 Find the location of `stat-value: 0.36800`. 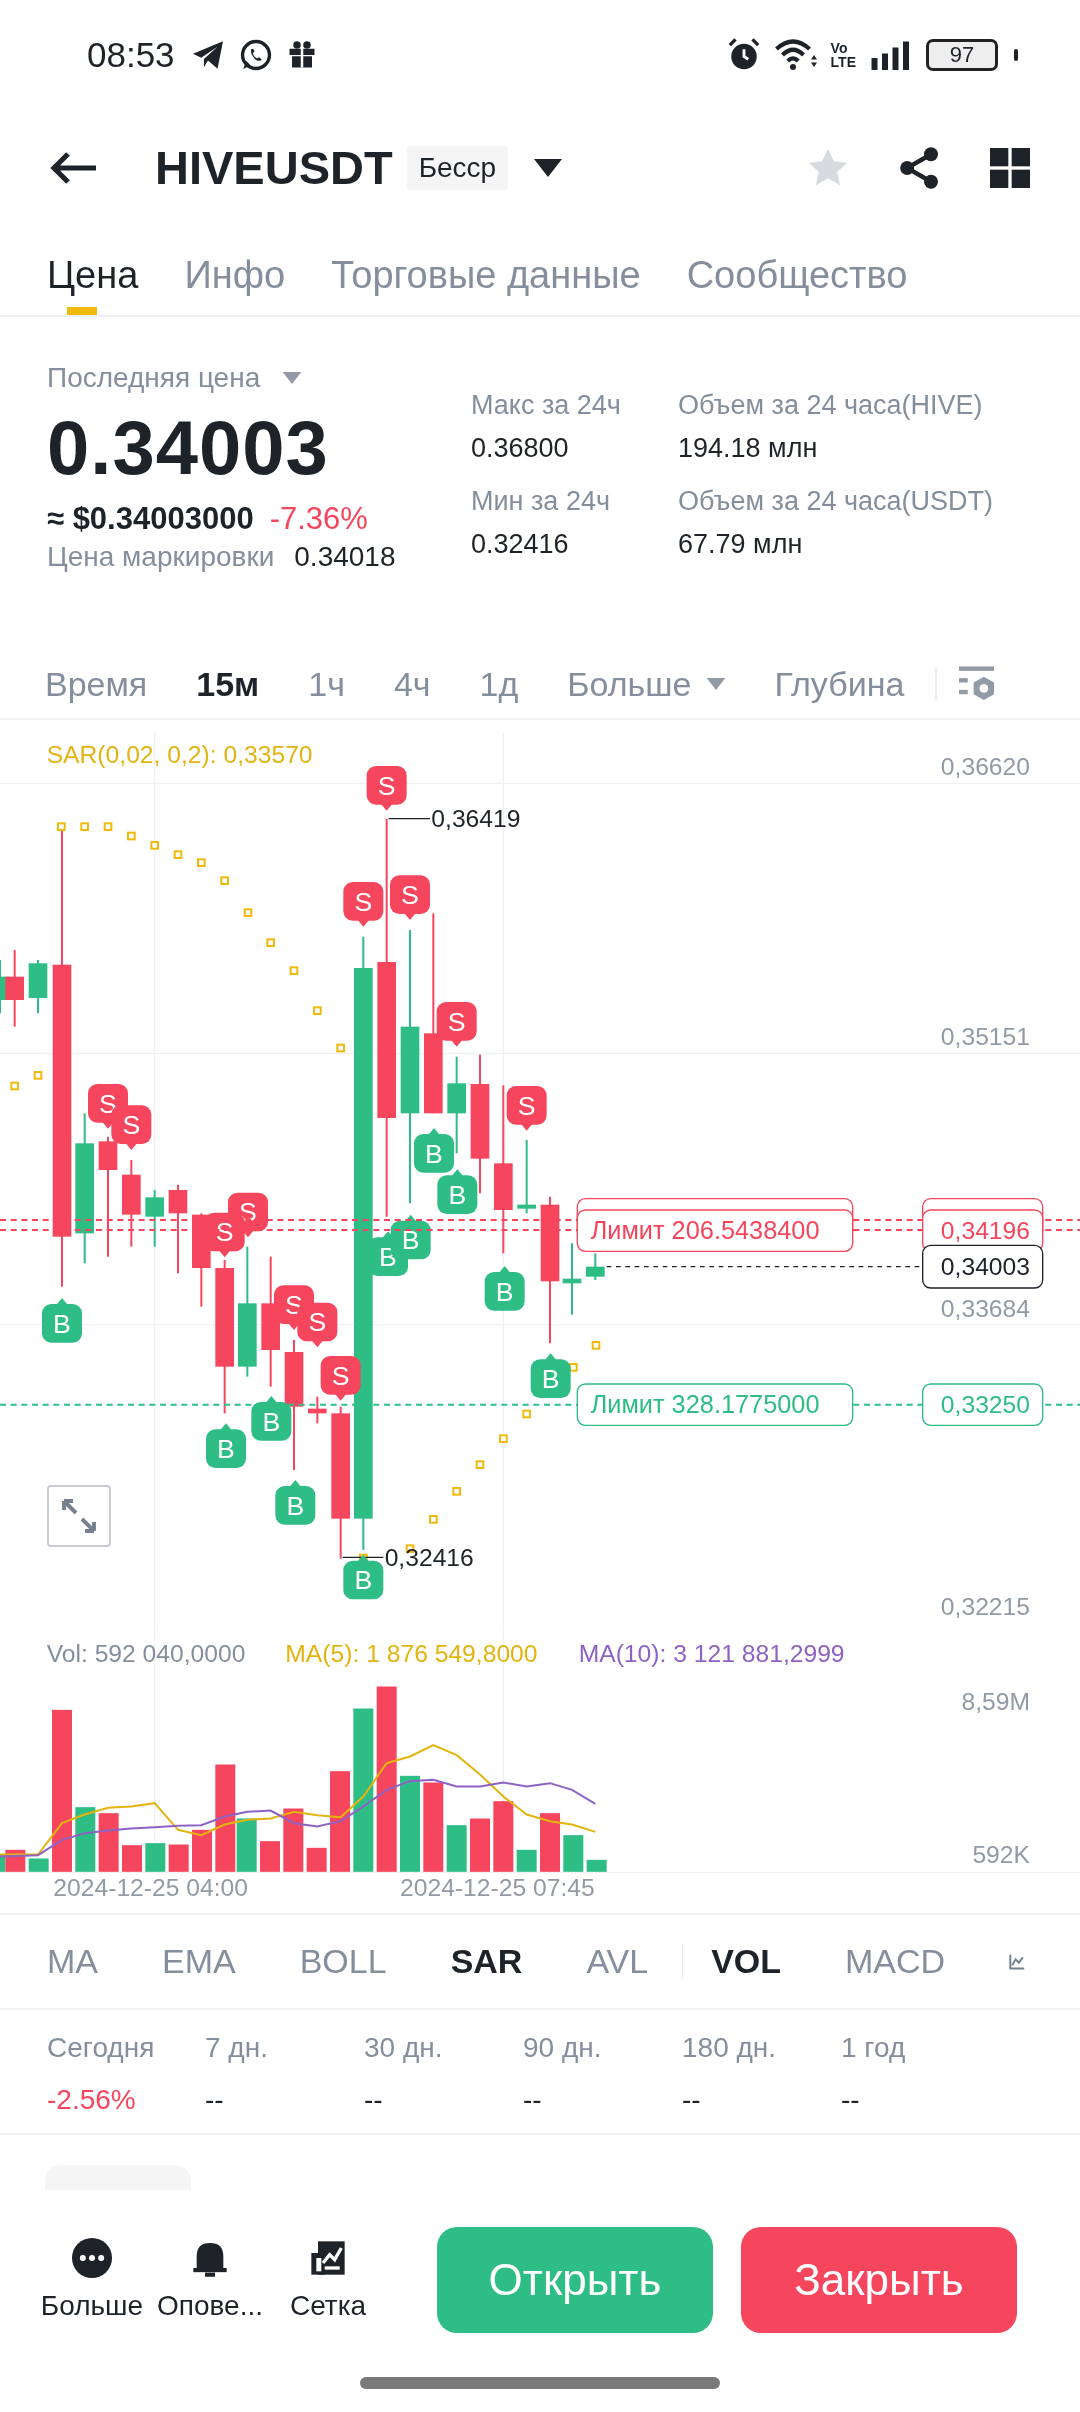

stat-value: 0.36800 is located at coordinates (520, 448).